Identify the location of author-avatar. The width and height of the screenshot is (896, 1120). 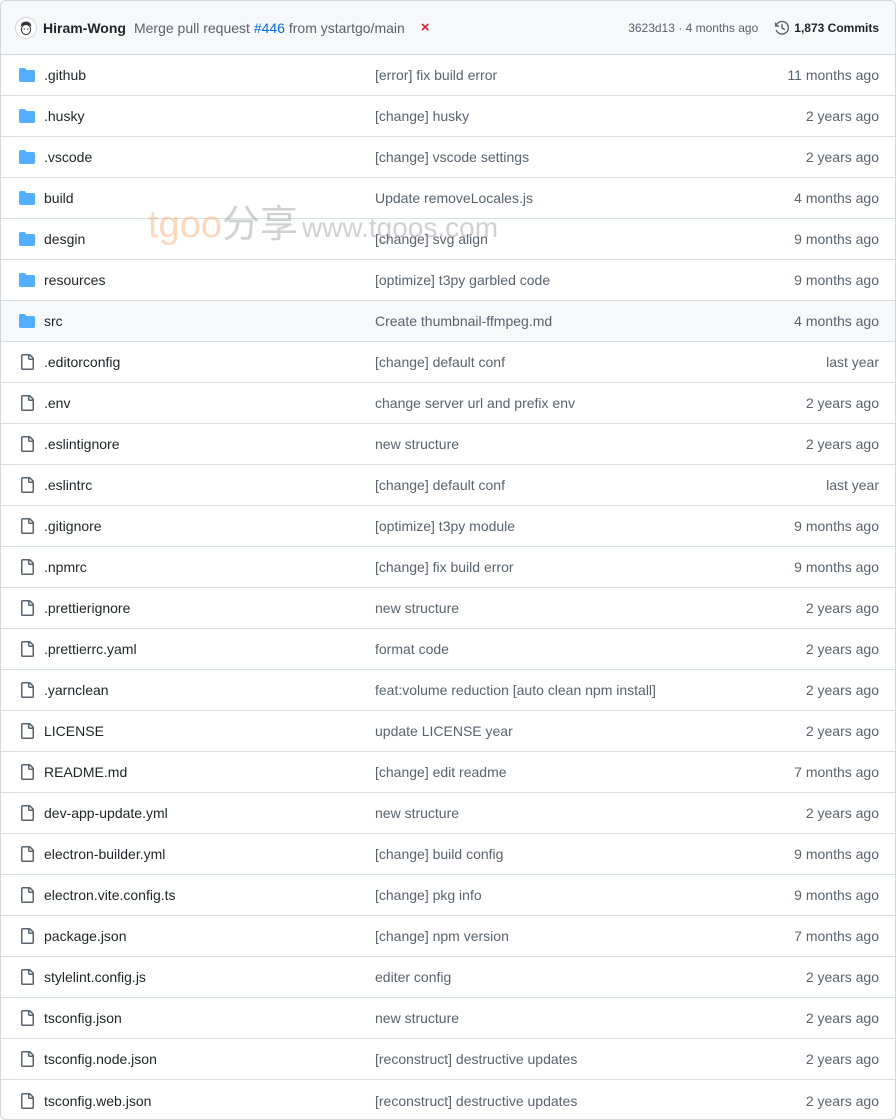
(26, 27).